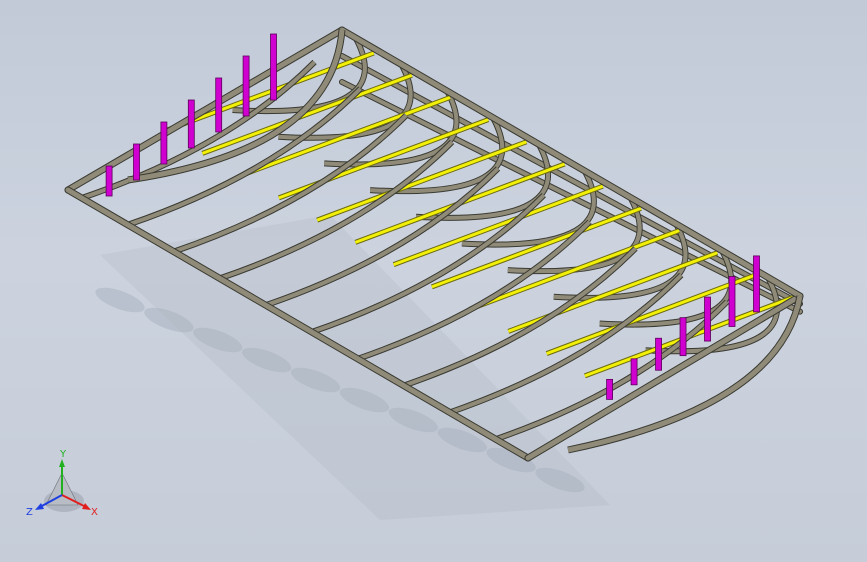 This screenshot has height=562, width=867. What do you see at coordinates (421, 181) in the screenshot?
I see `slat` at bounding box center [421, 181].